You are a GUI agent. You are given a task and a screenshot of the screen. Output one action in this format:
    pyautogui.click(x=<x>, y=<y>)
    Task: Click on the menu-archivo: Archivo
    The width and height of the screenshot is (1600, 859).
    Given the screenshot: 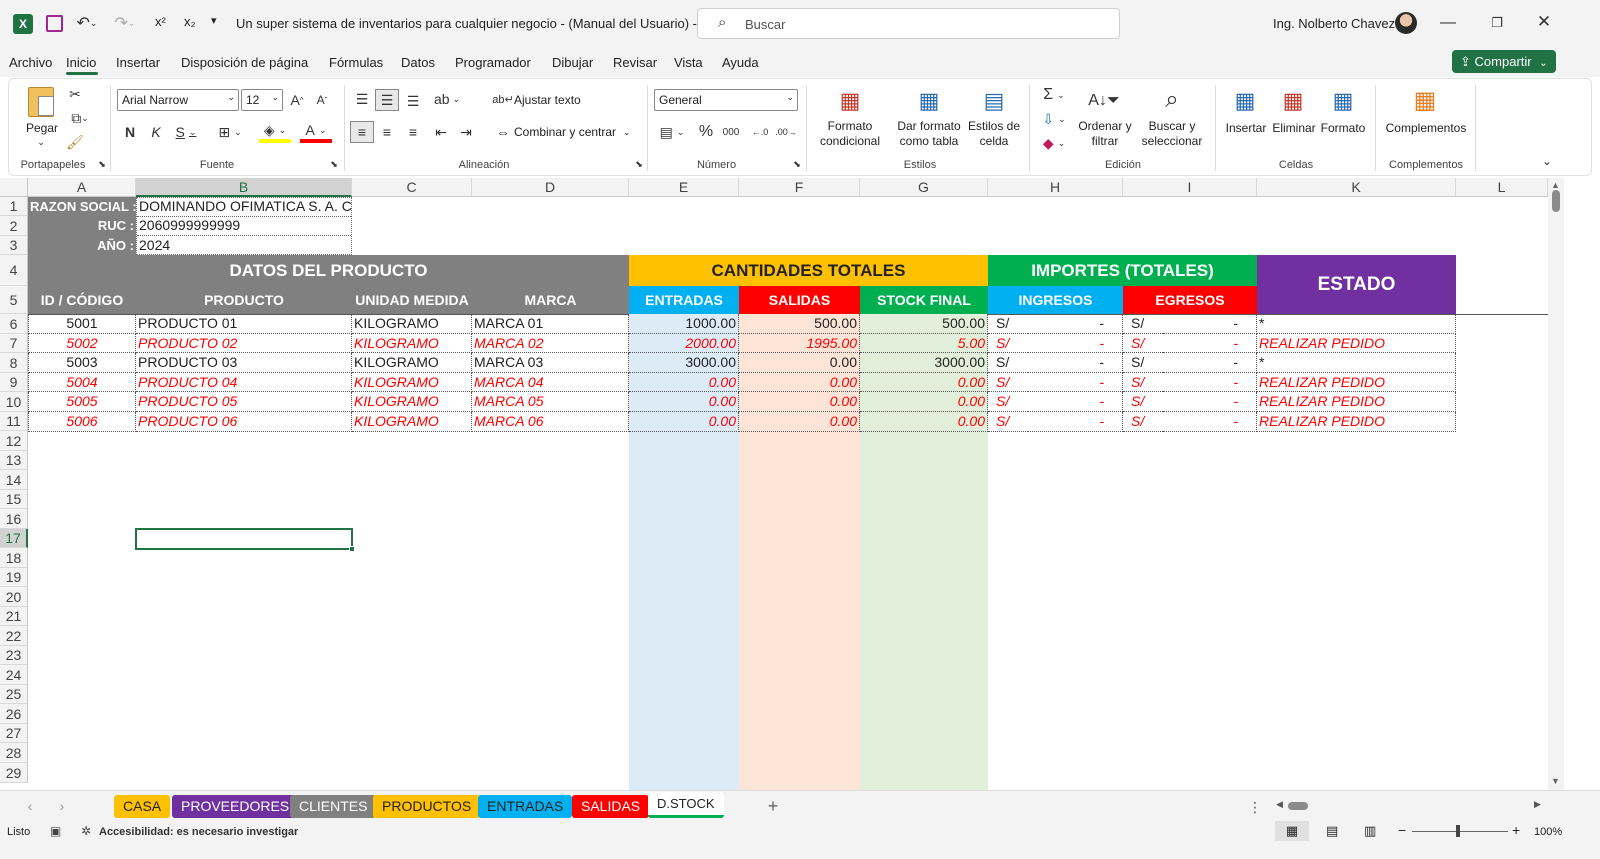 What is the action you would take?
    pyautogui.click(x=30, y=62)
    